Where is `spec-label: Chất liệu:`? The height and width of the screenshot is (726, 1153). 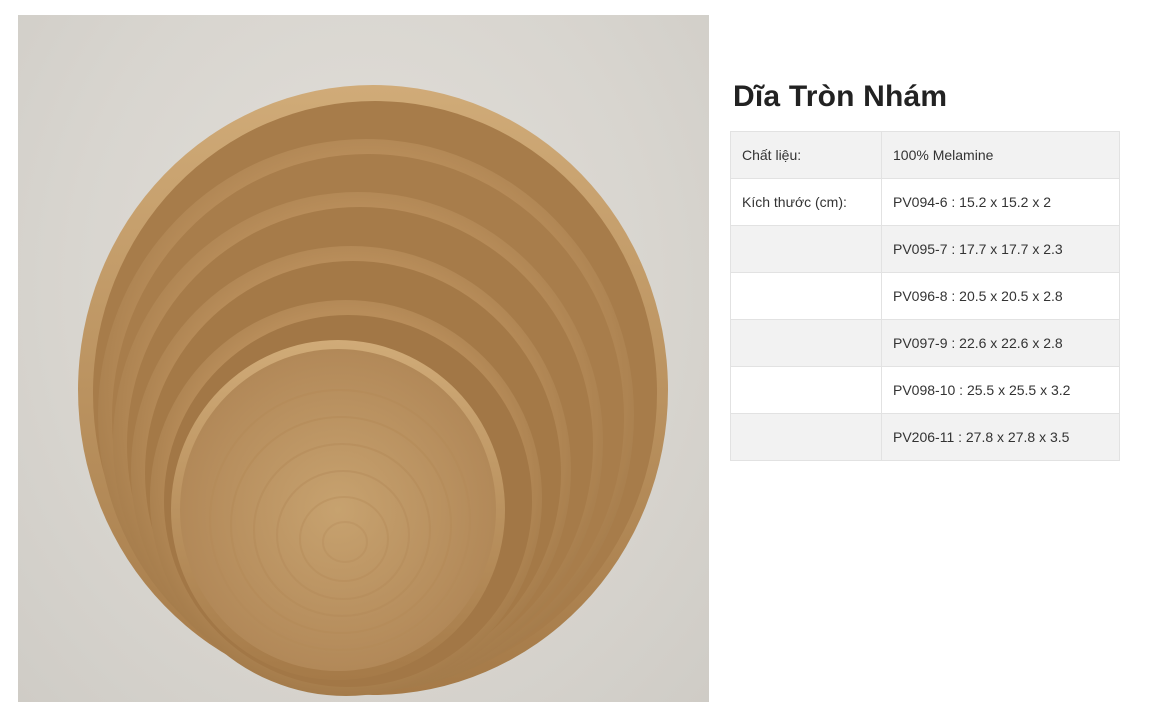 spec-label: Chất liệu: is located at coordinates (806, 155).